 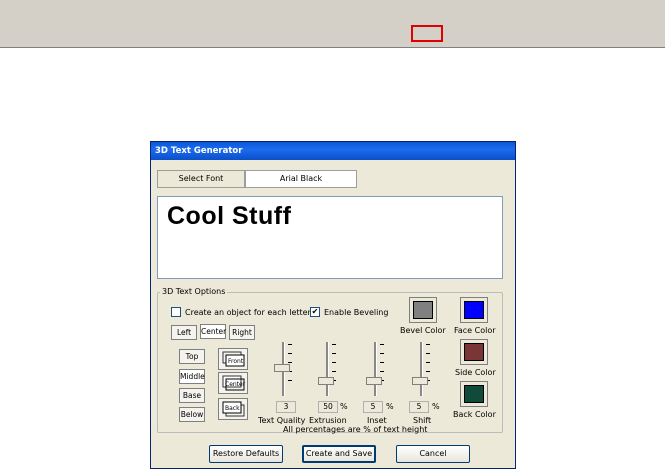 What do you see at coordinates (246, 454) in the screenshot?
I see `restore-defaults-button: Restore Defaults` at bounding box center [246, 454].